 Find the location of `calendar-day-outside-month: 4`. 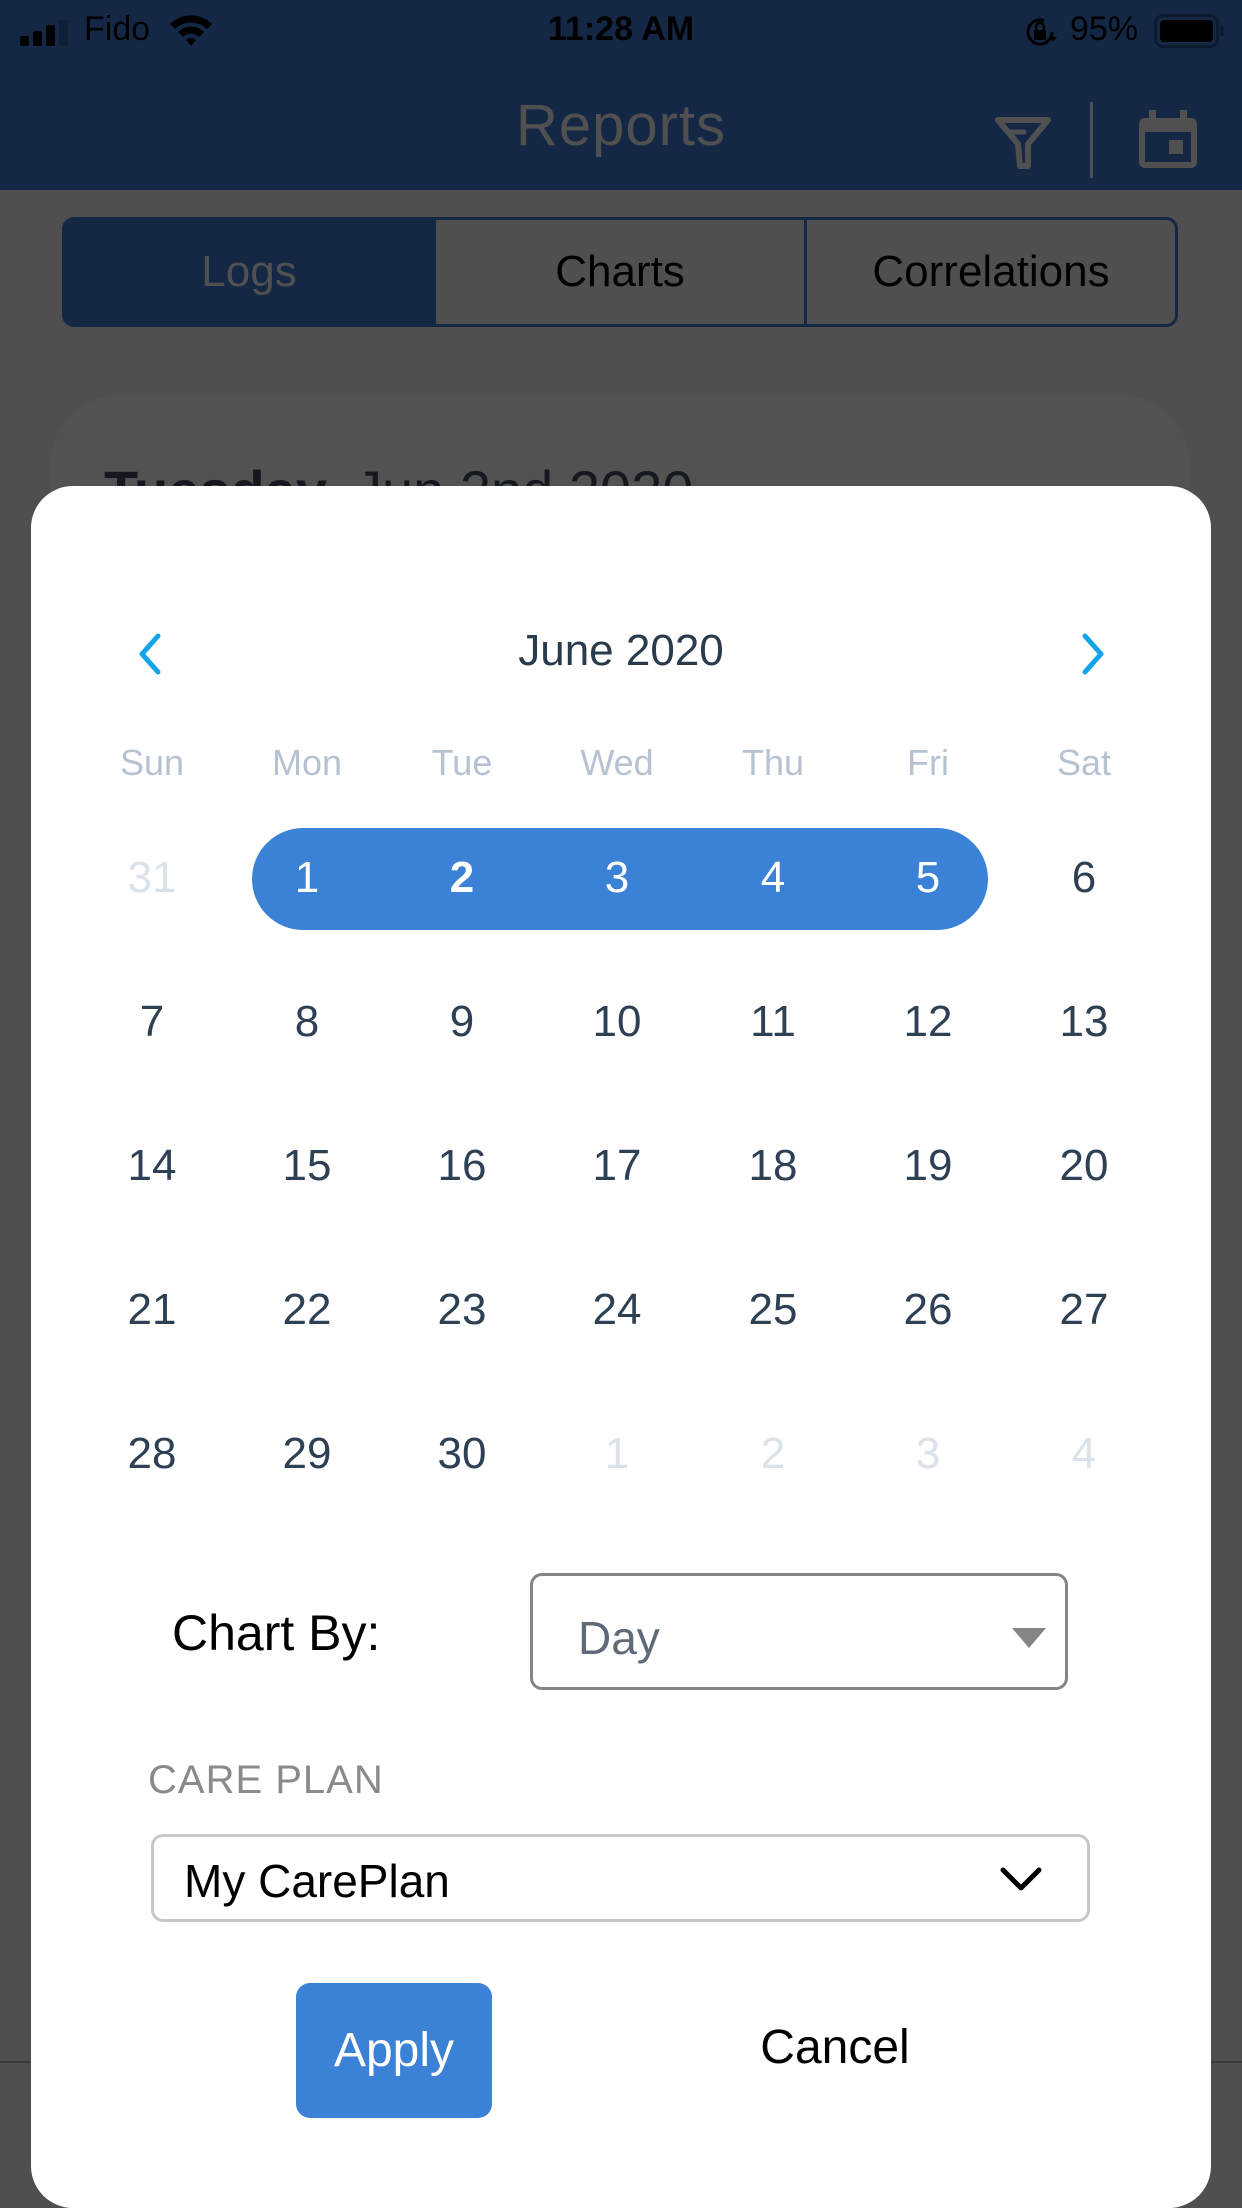

calendar-day-outside-month: 4 is located at coordinates (1084, 1453).